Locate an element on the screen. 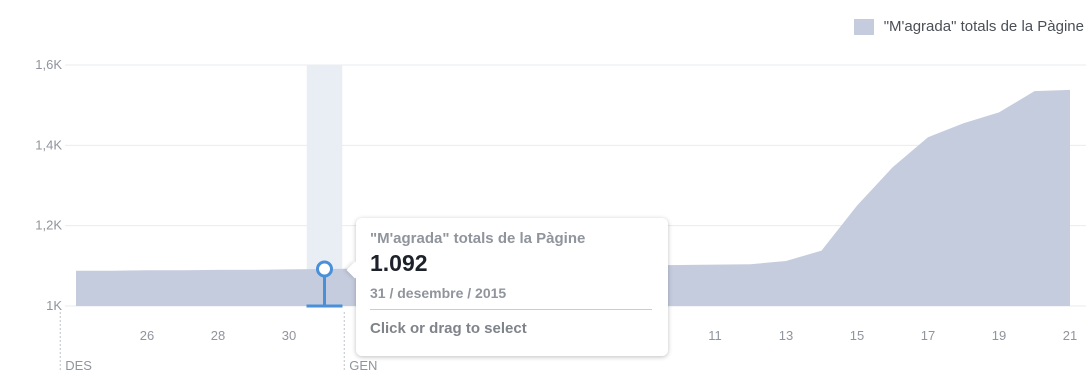 This screenshot has height=372, width=1086. y-tick-label: 1K is located at coordinates (54, 305).